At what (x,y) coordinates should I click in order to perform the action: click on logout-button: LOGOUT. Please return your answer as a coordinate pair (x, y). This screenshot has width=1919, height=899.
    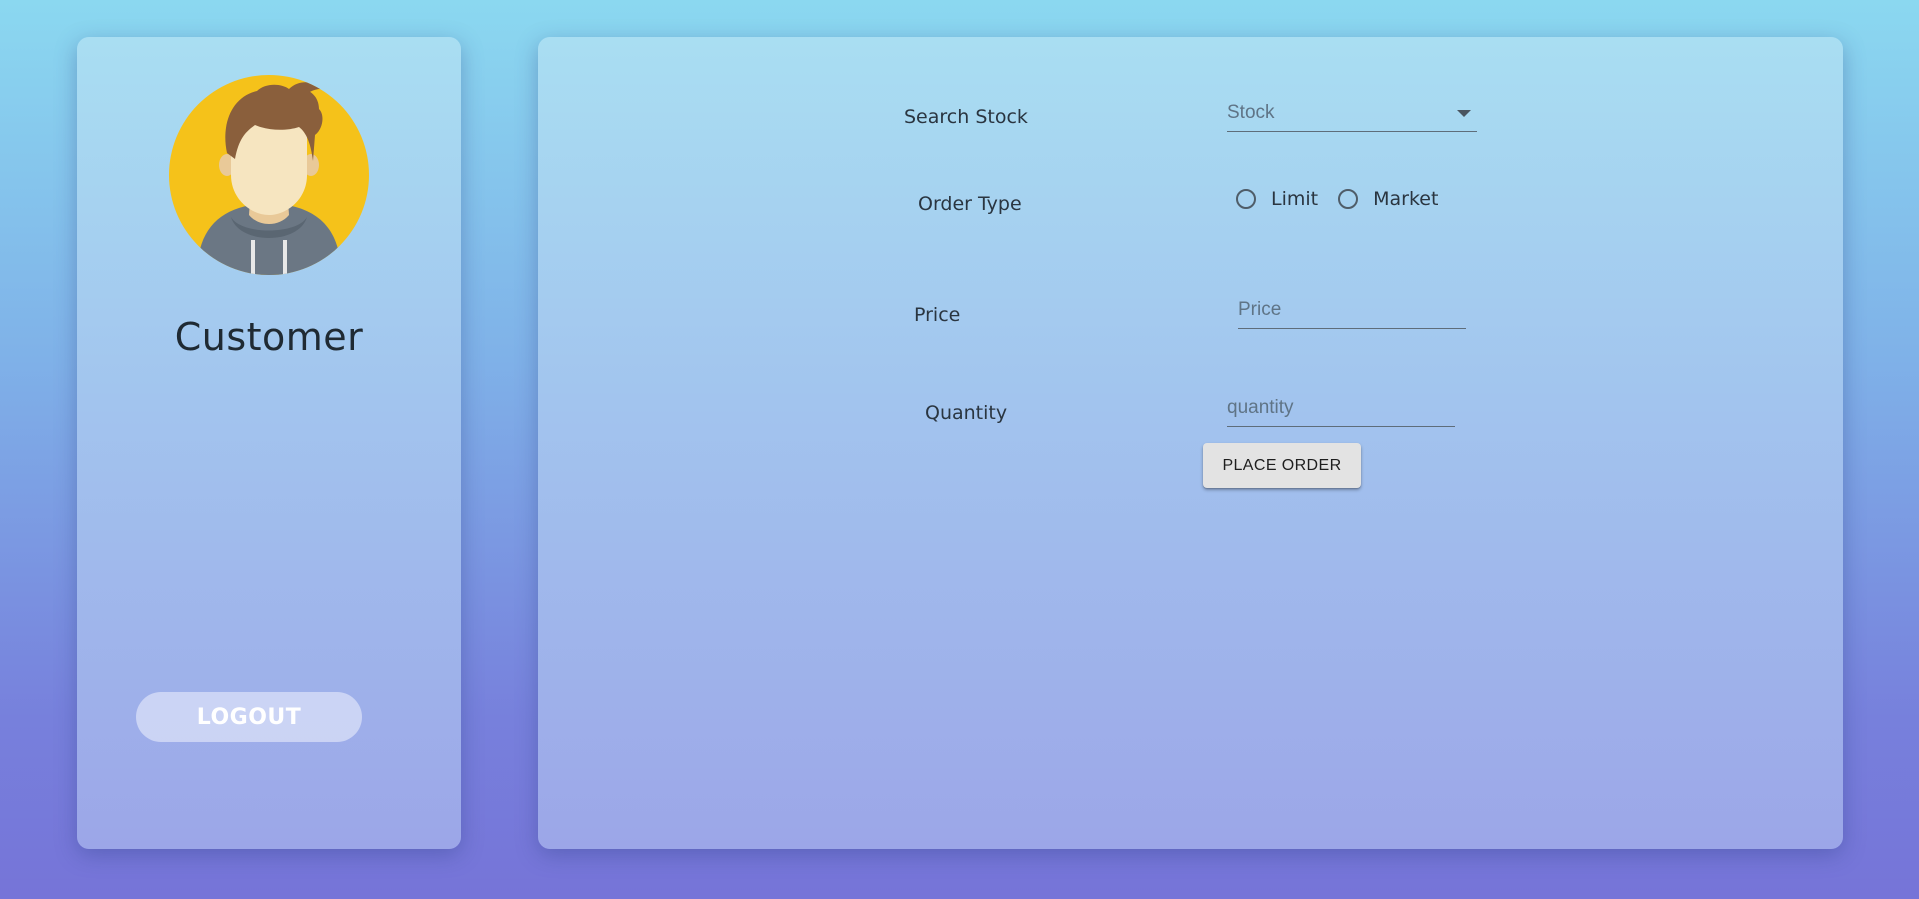
    Looking at the image, I should click on (249, 717).